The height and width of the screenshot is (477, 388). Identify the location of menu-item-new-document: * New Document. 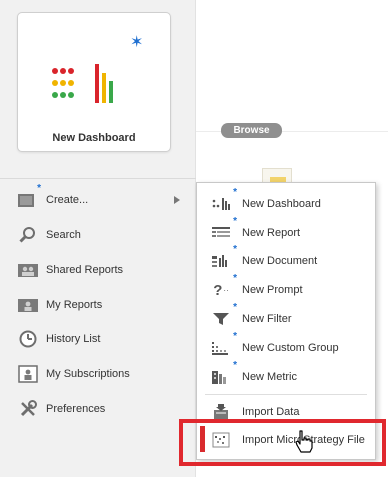
(286, 260).